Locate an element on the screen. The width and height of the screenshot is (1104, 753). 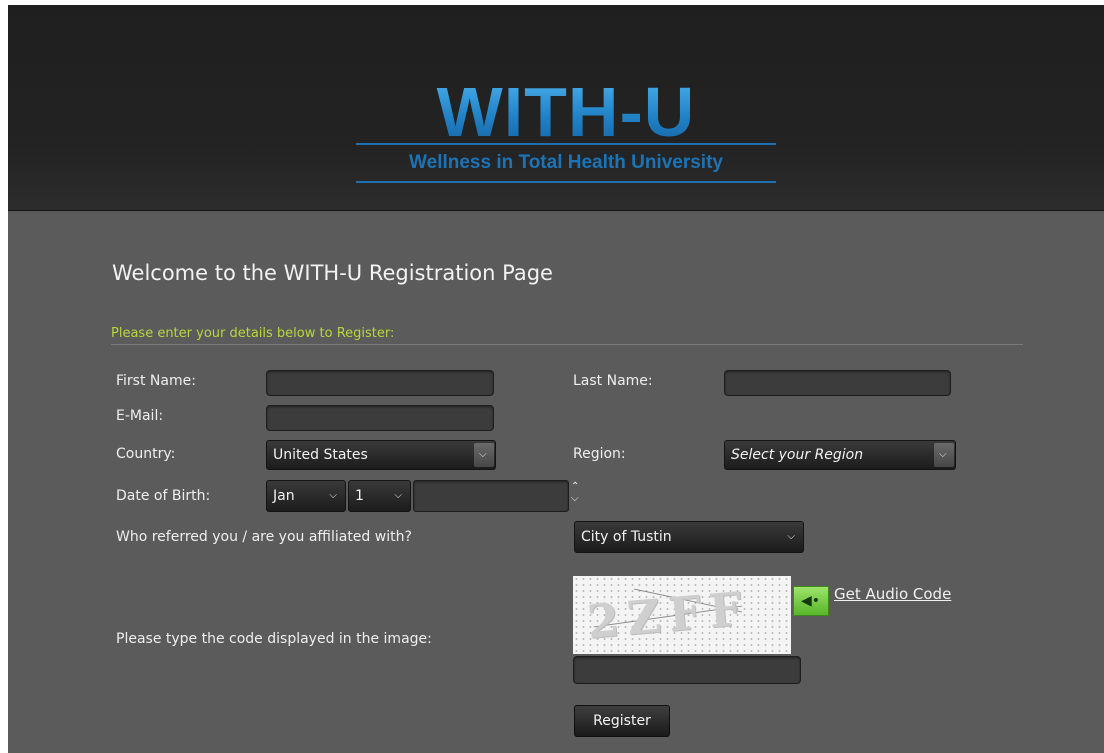
country-dropdown-button: ⌵ is located at coordinates (484, 455).